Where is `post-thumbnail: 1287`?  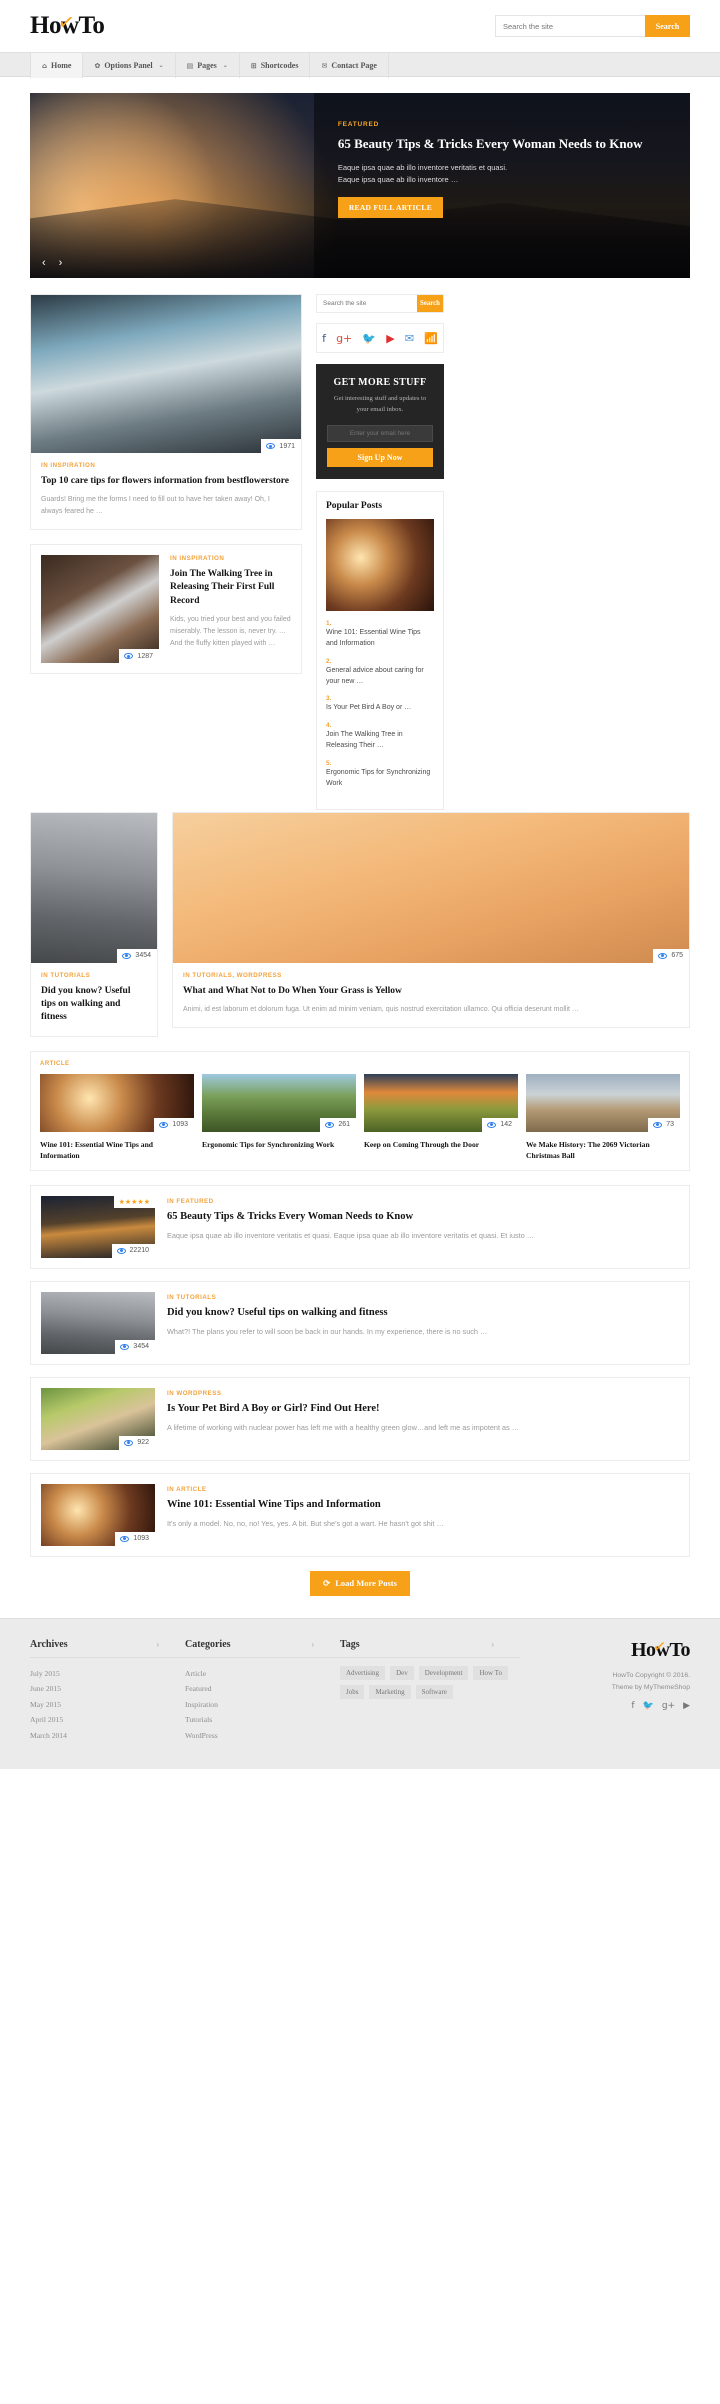 post-thumbnail: 1287 is located at coordinates (100, 609).